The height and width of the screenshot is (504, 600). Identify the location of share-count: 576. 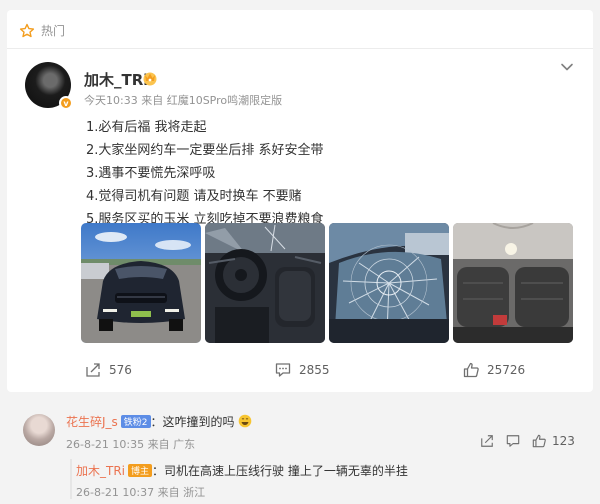
(120, 370).